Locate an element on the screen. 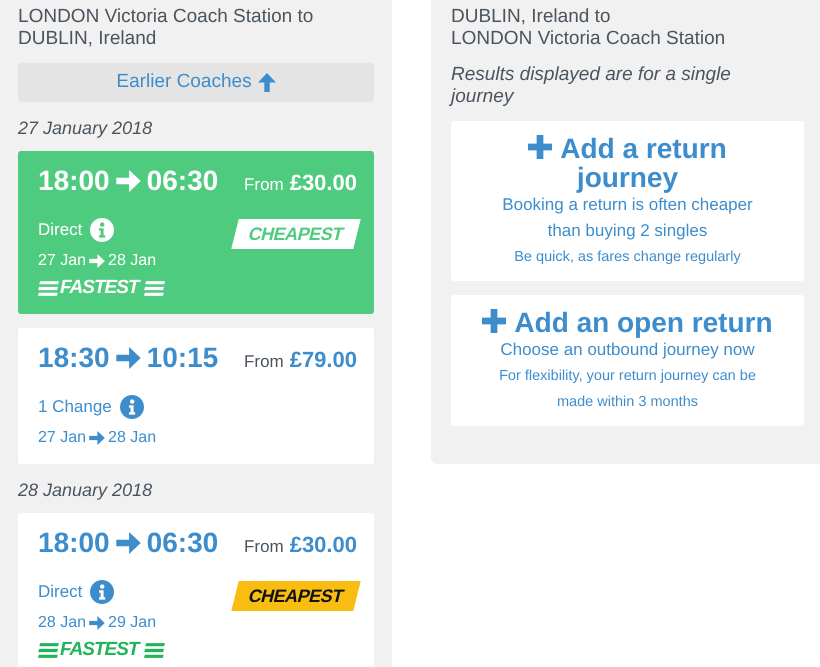  option-description: Booking a return is often cheaper than buying 2 singles is located at coordinates (627, 218).